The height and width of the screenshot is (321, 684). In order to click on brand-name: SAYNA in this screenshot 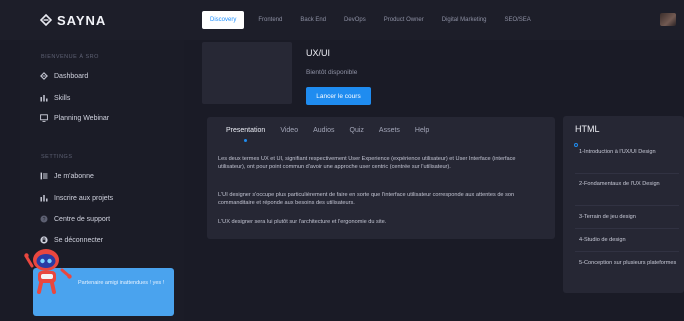, I will do `click(82, 20)`.